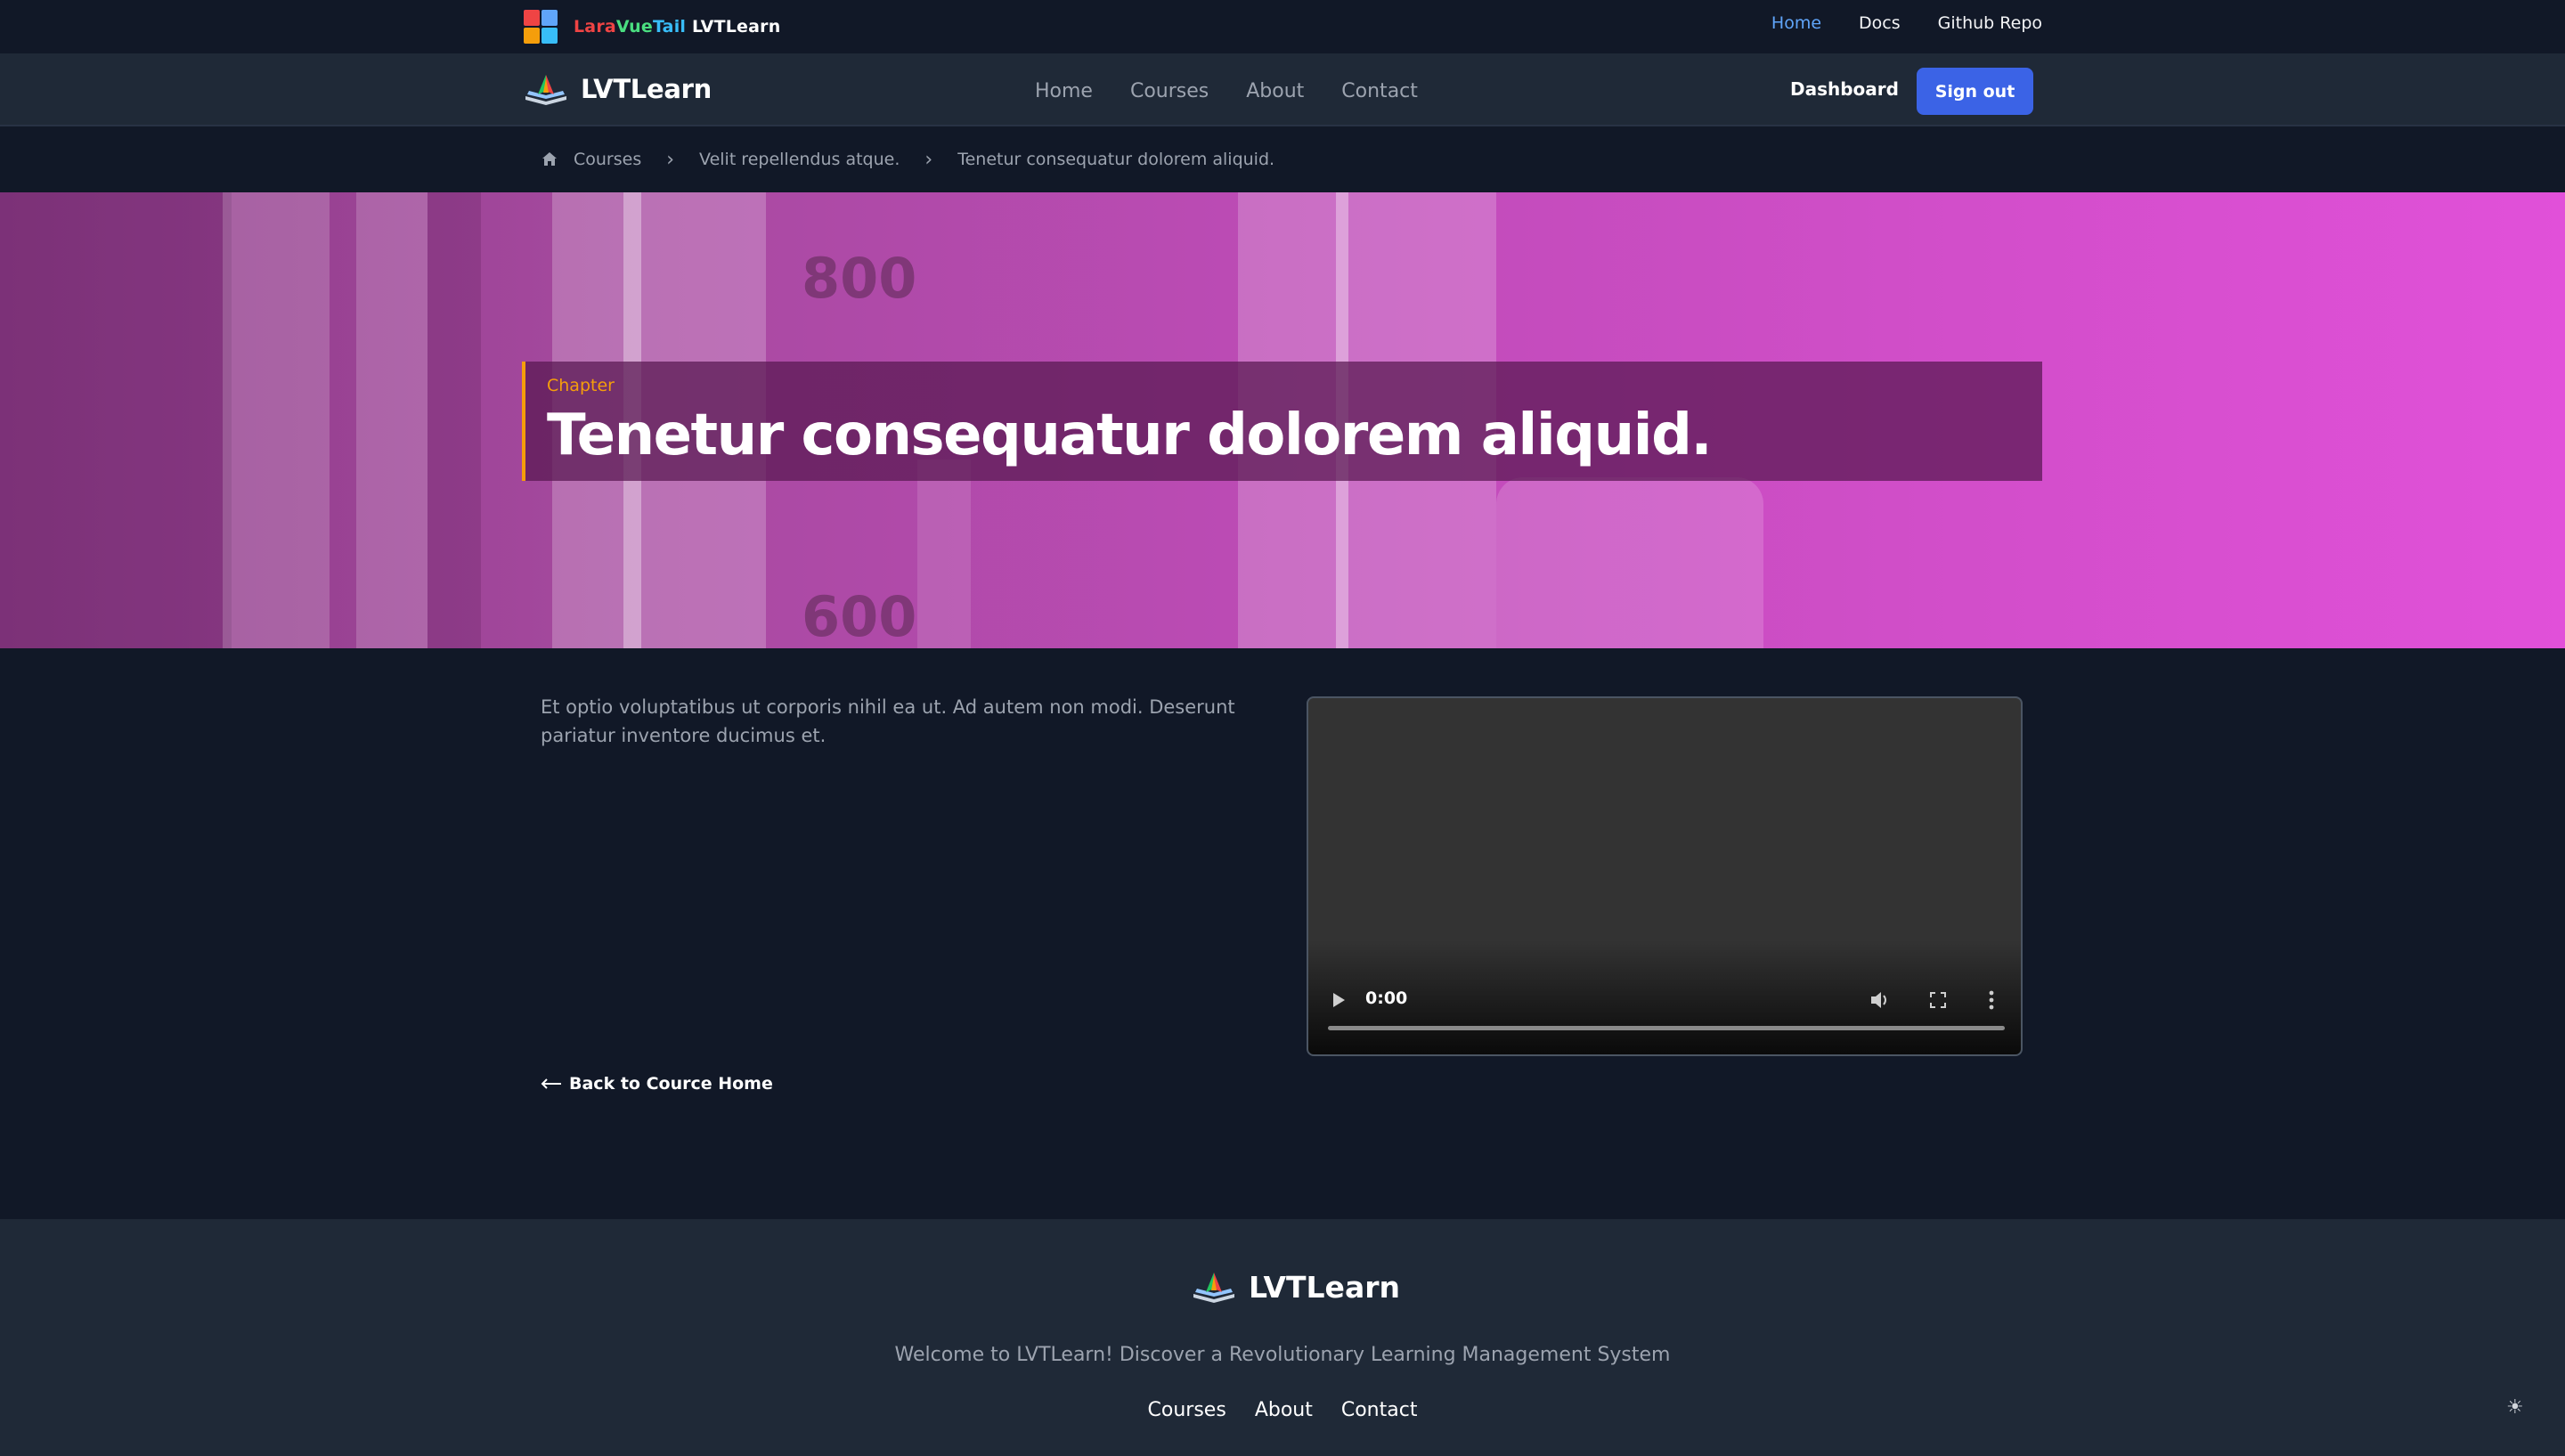  What do you see at coordinates (646, 89) in the screenshot?
I see `nav-logo-text: LVTLearn` at bounding box center [646, 89].